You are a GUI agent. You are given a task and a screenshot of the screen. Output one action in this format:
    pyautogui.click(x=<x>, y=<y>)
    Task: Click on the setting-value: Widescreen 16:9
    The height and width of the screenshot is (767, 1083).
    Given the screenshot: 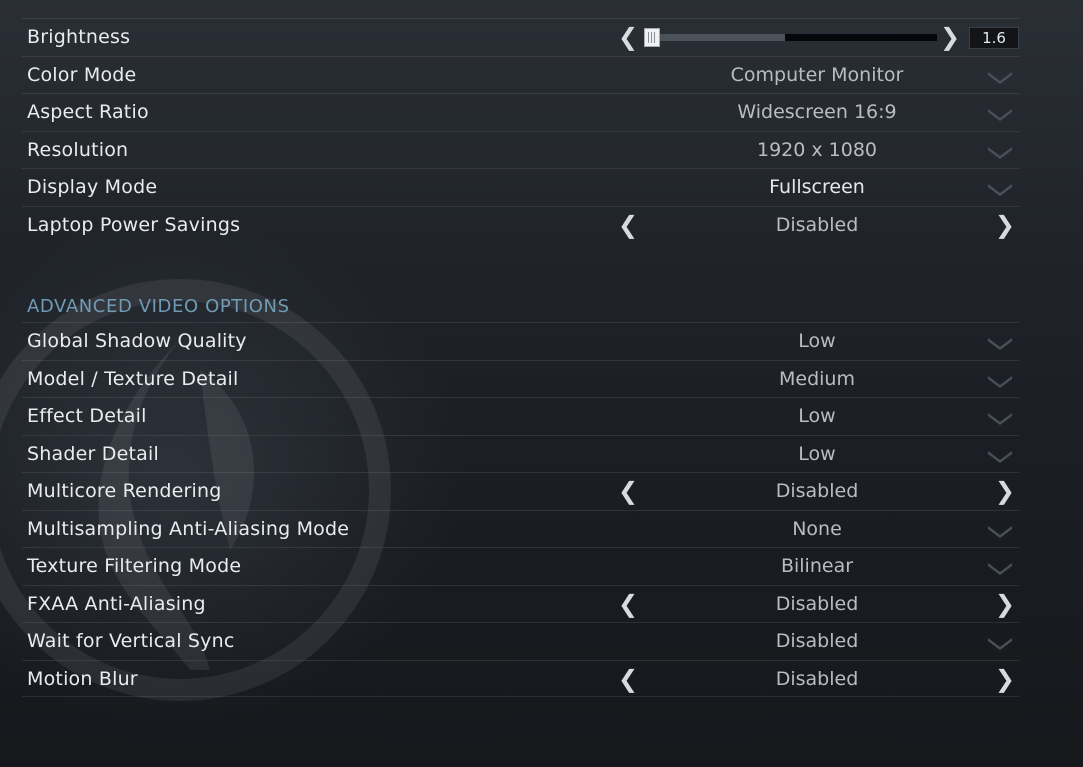 What is the action you would take?
    pyautogui.click(x=817, y=112)
    